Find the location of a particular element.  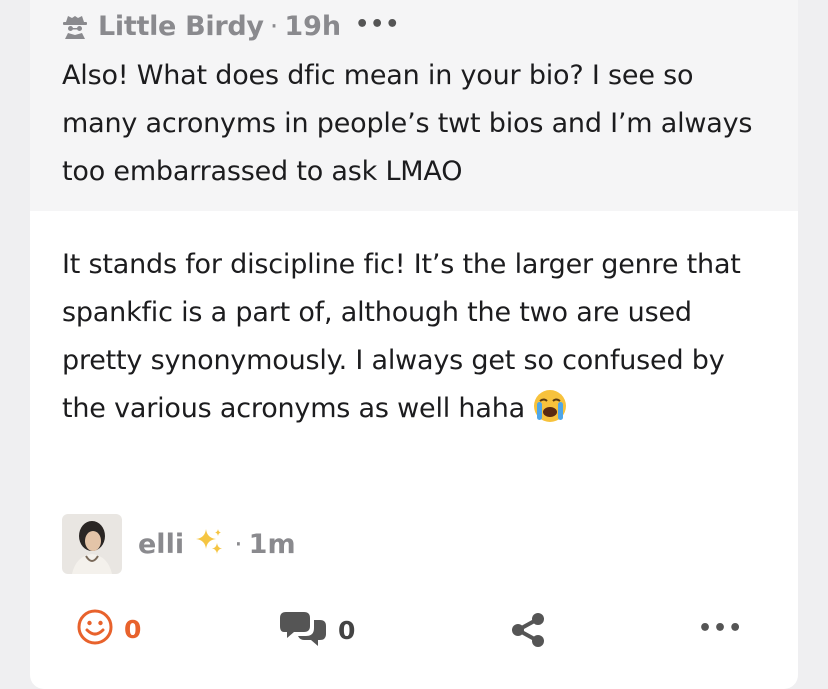

action-bar: 0 0 ••• is located at coordinates (414, 631).